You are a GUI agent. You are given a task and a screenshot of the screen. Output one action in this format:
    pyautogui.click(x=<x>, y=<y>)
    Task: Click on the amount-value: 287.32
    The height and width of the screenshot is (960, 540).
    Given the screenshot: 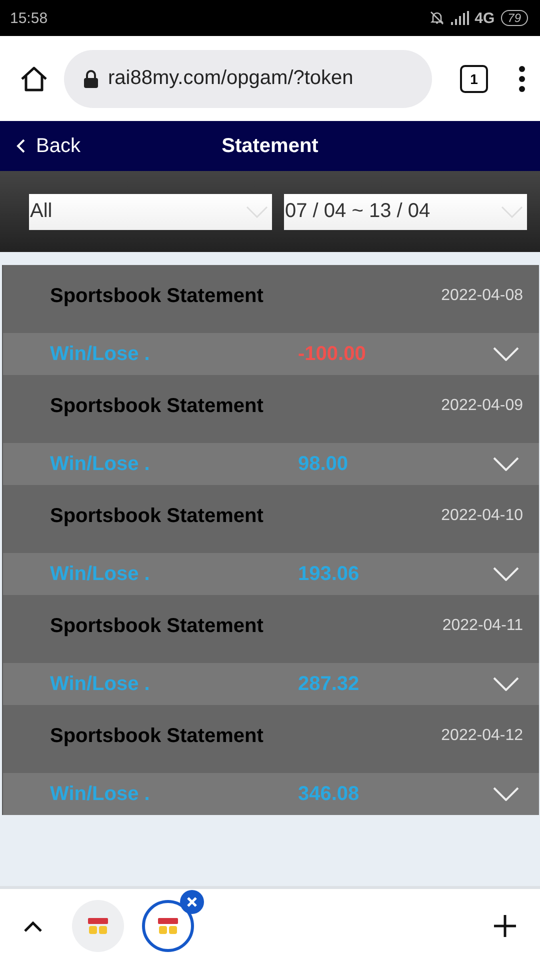 What is the action you would take?
    pyautogui.click(x=329, y=683)
    